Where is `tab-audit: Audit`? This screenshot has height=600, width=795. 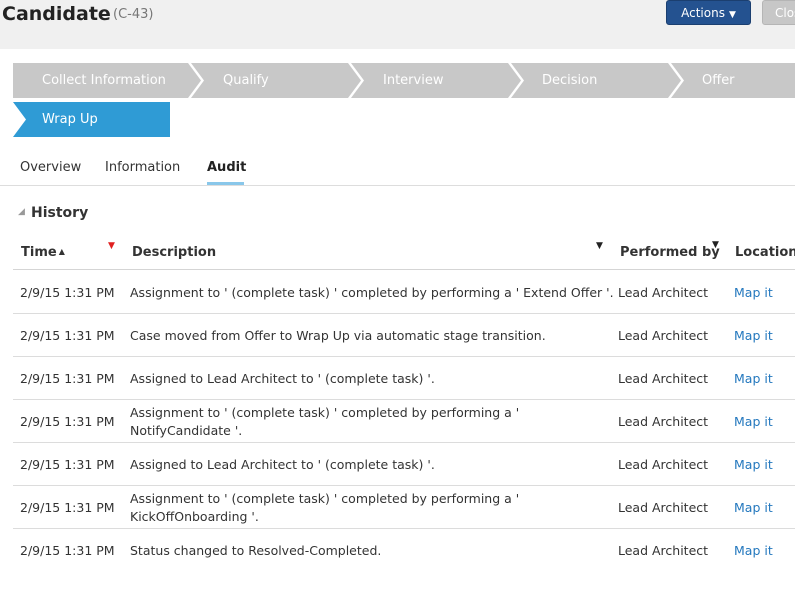
tab-audit: Audit is located at coordinates (226, 167).